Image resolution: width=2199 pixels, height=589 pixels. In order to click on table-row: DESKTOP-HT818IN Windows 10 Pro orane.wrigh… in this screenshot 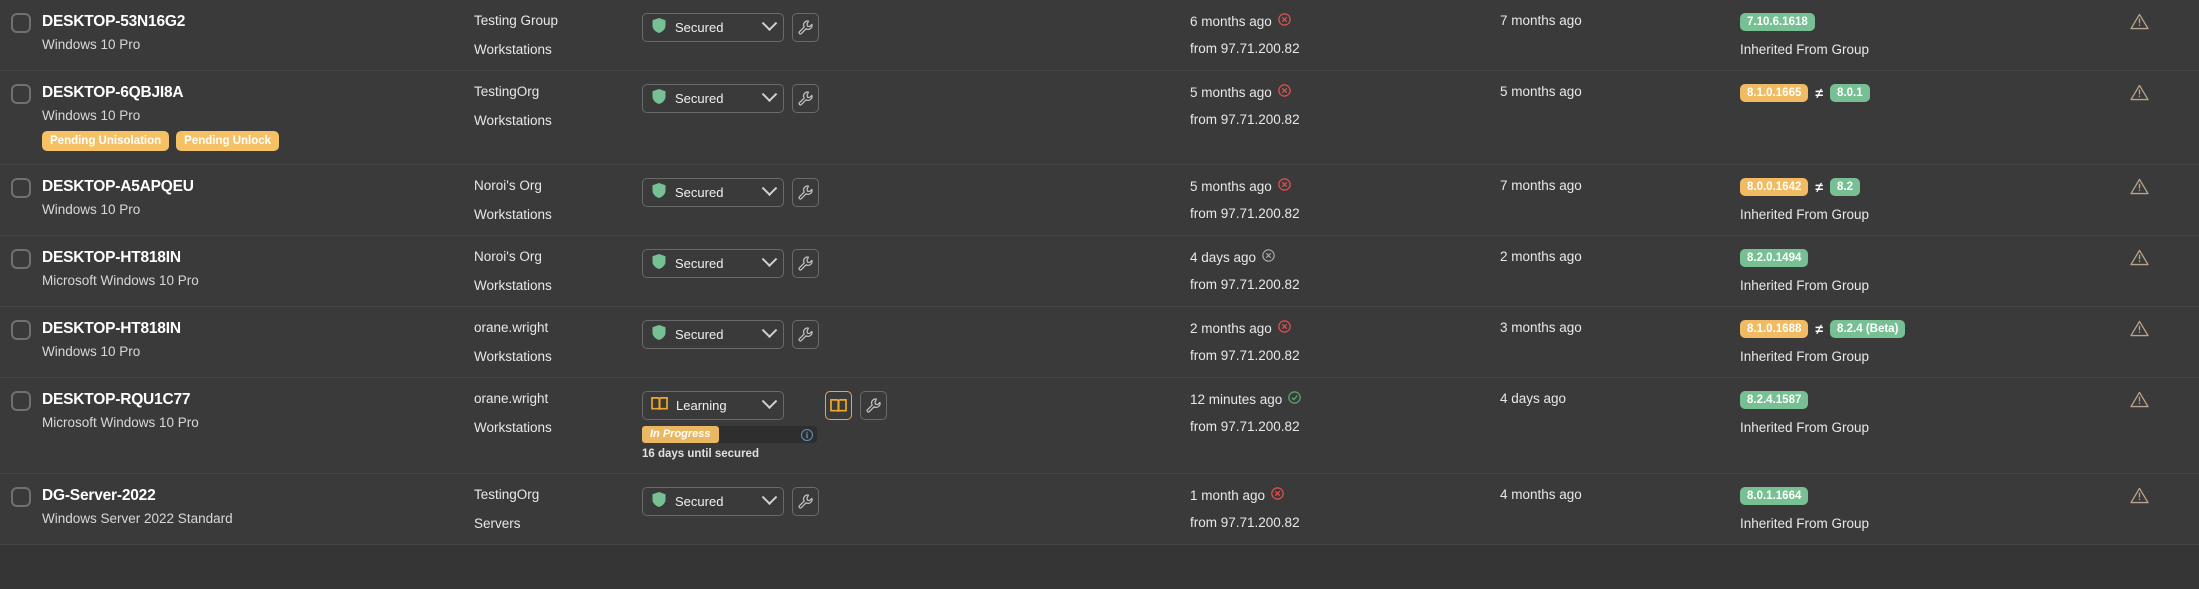, I will do `click(1099, 342)`.